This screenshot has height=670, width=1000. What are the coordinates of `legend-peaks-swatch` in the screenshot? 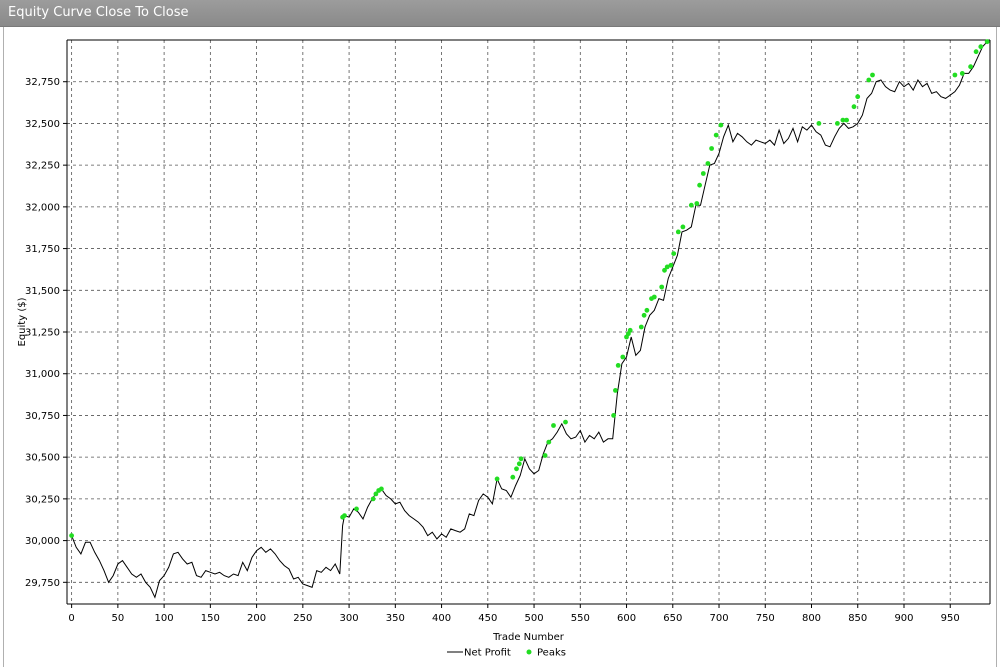 It's located at (529, 652).